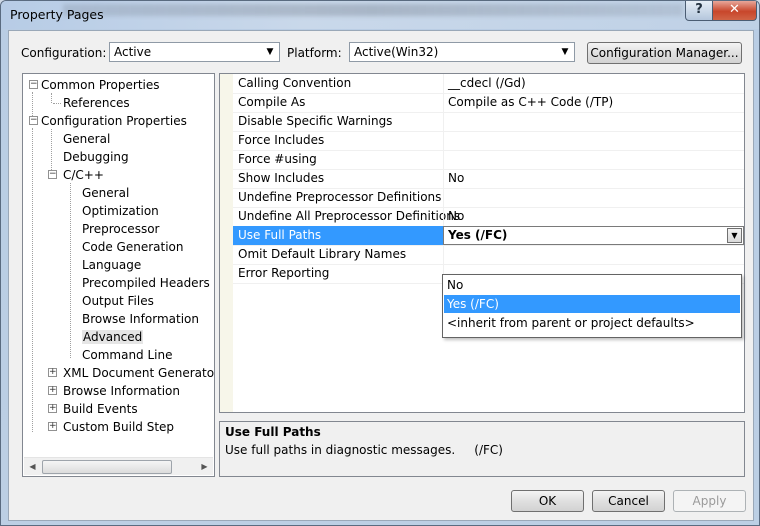 The image size is (760, 526). Describe the element at coordinates (734, 11) in the screenshot. I see `close-button: ✕` at that location.